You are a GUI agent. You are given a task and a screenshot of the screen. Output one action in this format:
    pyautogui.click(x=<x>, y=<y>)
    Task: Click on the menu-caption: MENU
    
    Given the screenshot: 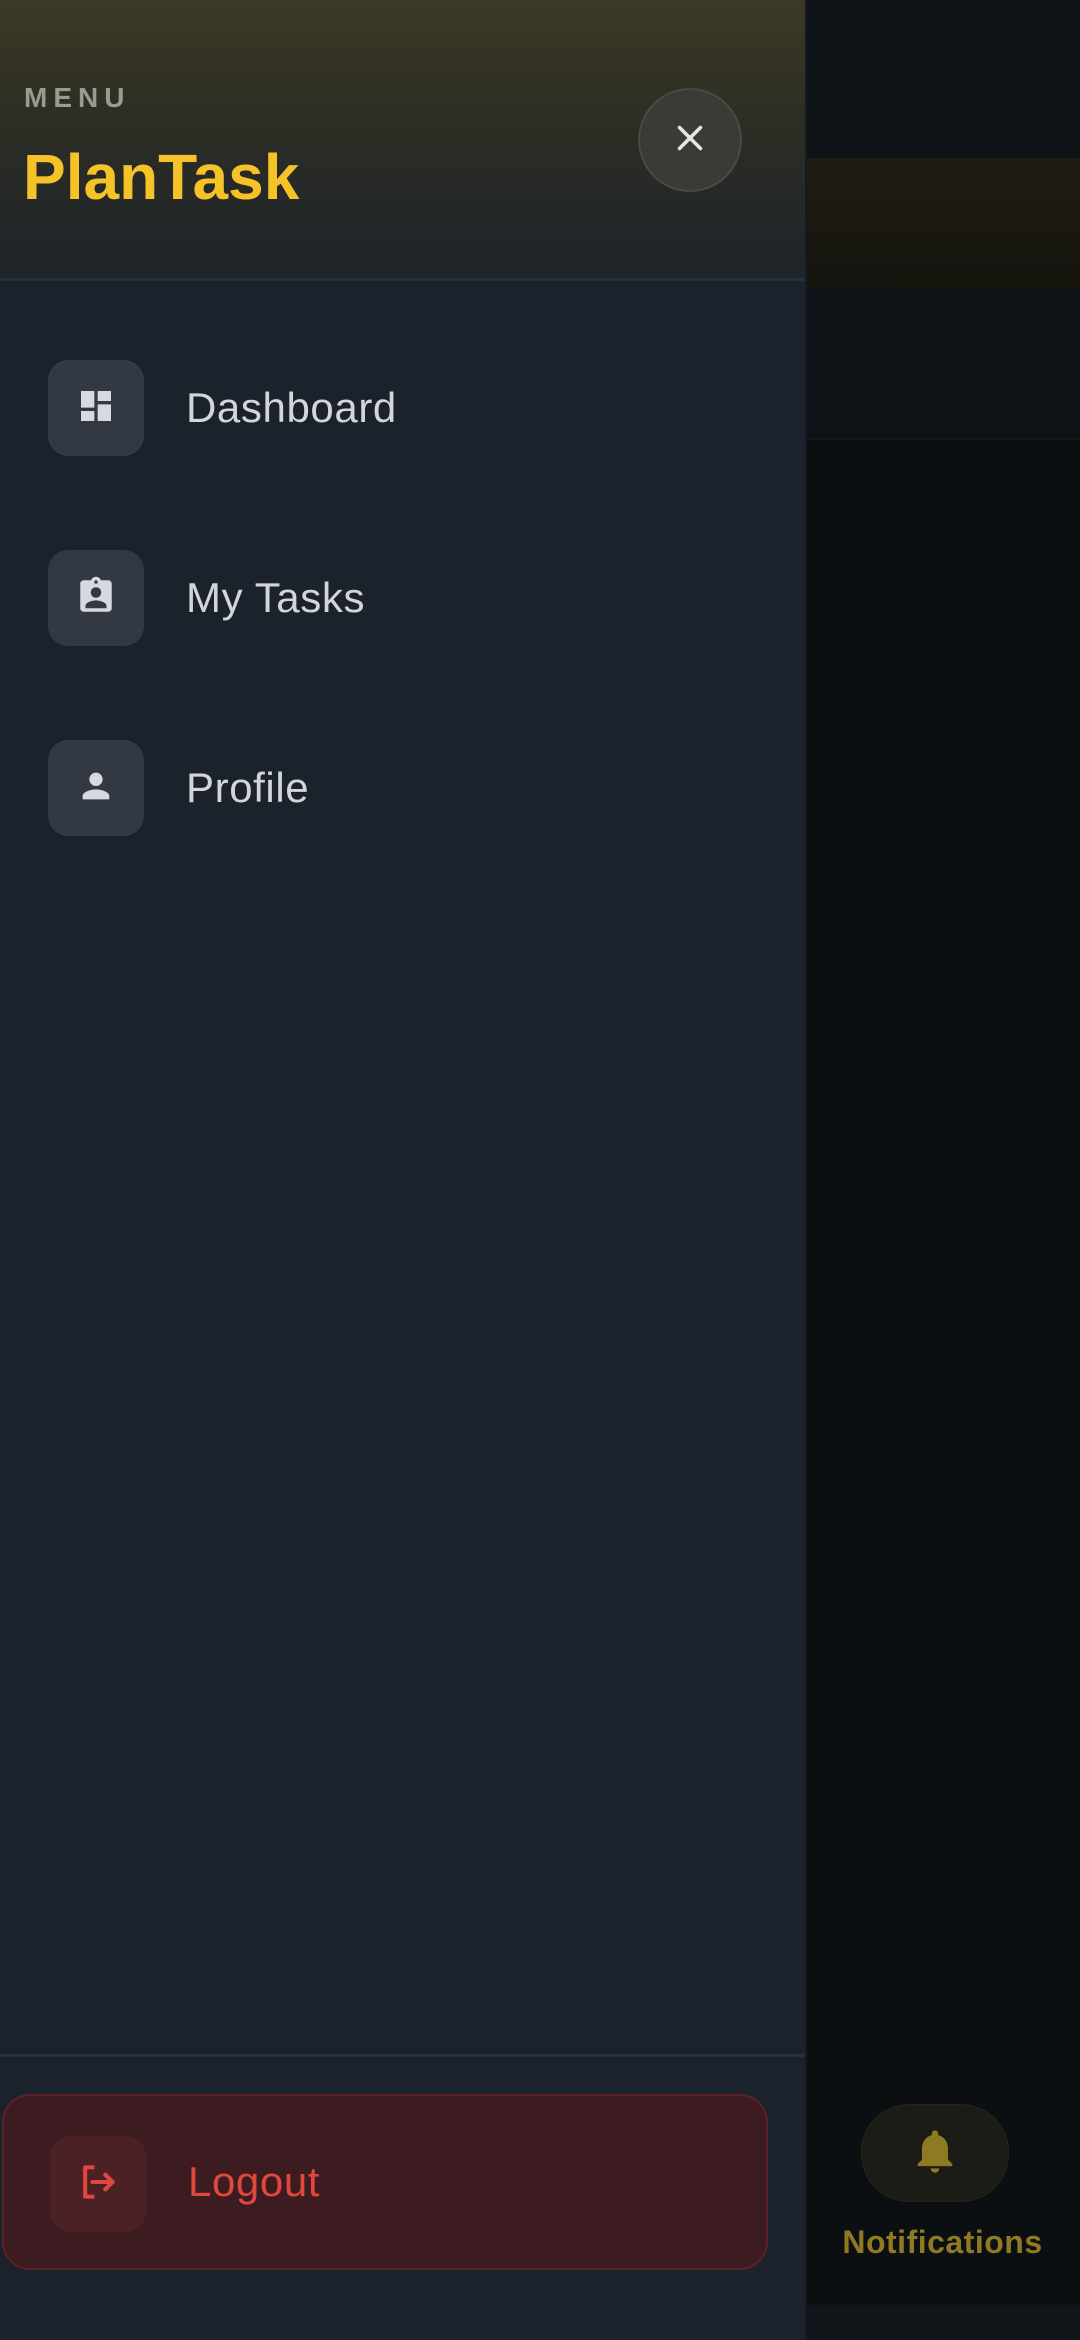 What is the action you would take?
    pyautogui.click(x=77, y=97)
    